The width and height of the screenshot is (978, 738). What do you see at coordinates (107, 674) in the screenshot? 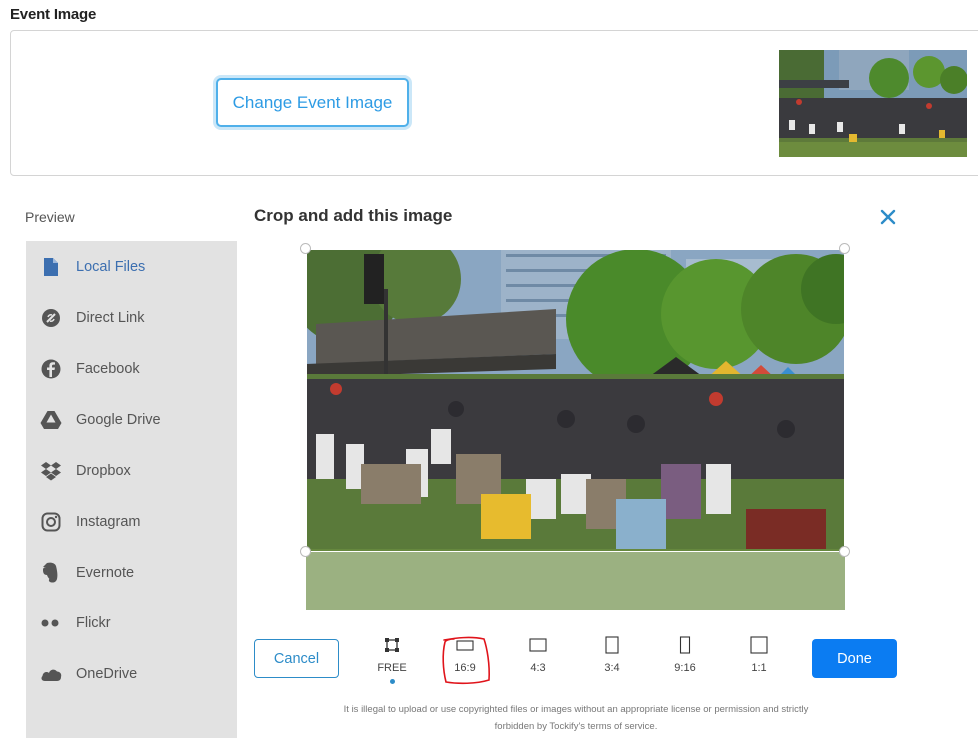
I see `sidebar-item-label: OneDrive` at bounding box center [107, 674].